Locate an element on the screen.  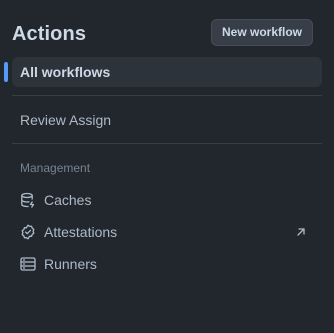
server-icon is located at coordinates (28, 264).